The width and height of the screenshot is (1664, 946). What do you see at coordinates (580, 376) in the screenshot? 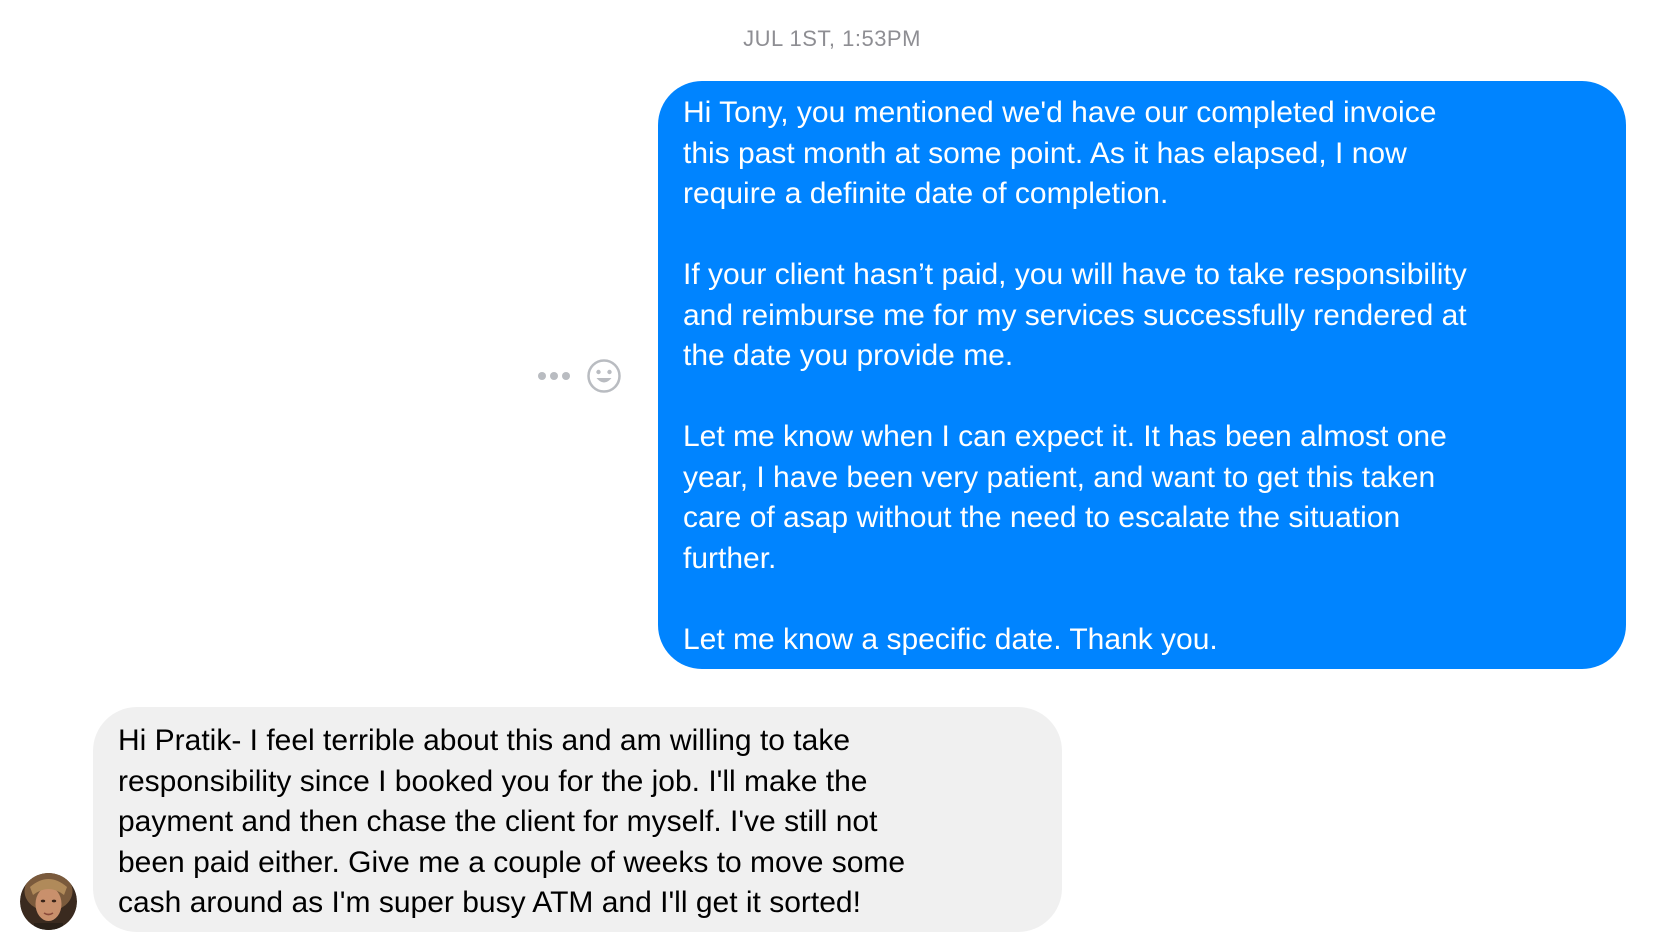
I see `message-actions` at bounding box center [580, 376].